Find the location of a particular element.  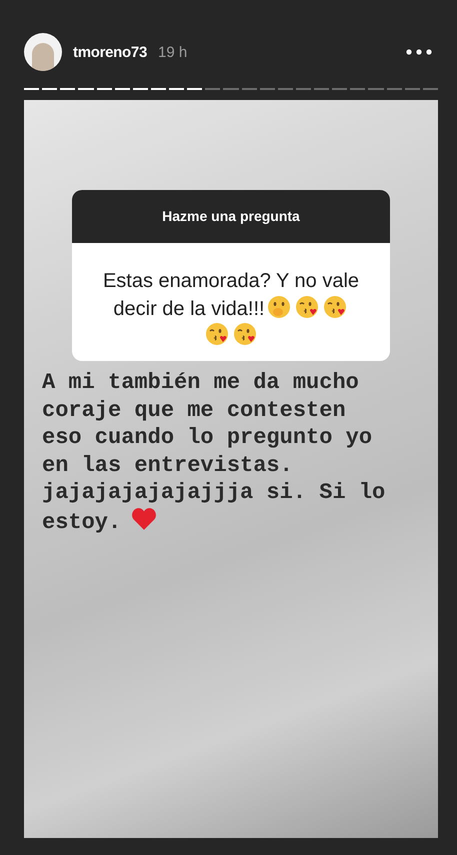

more-options-icon is located at coordinates (419, 52).